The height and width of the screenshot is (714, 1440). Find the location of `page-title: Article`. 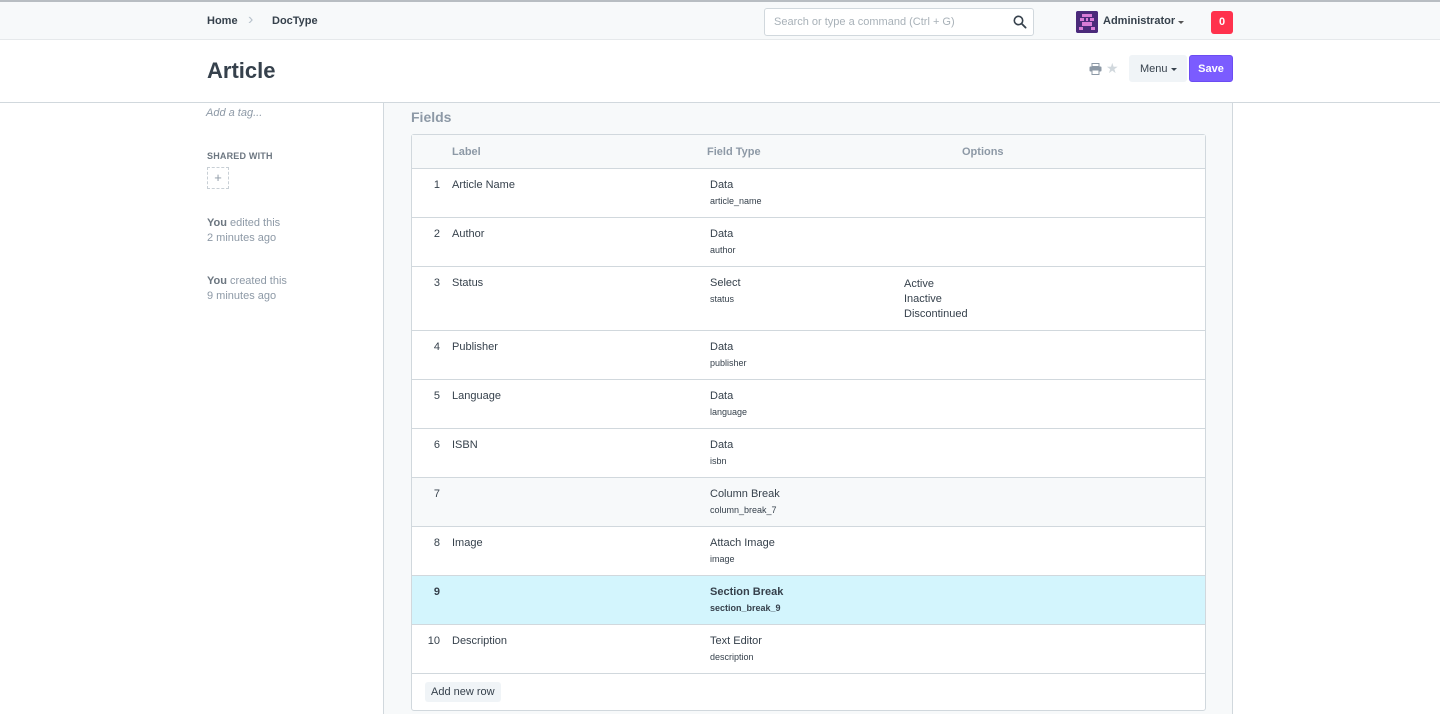

page-title: Article is located at coordinates (241, 70).